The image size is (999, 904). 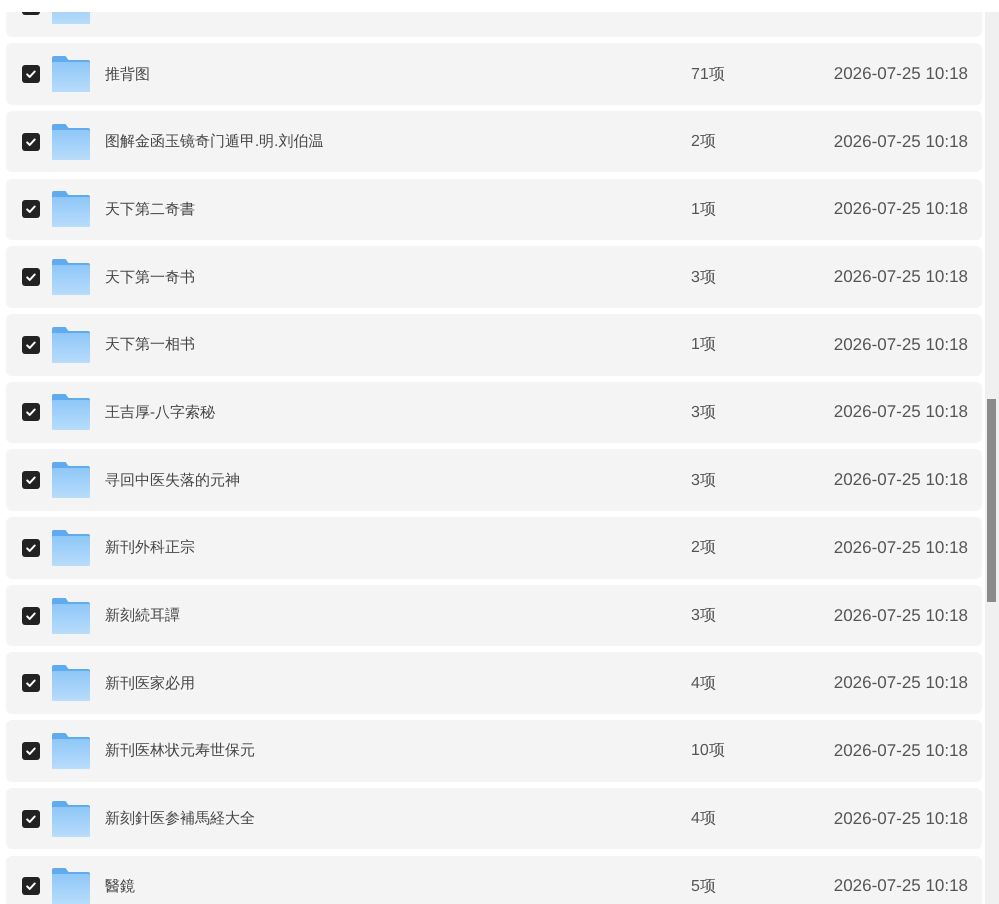 I want to click on file-name: 图解金函玉镜奇门遁甲.明.刘伯温, so click(x=214, y=142).